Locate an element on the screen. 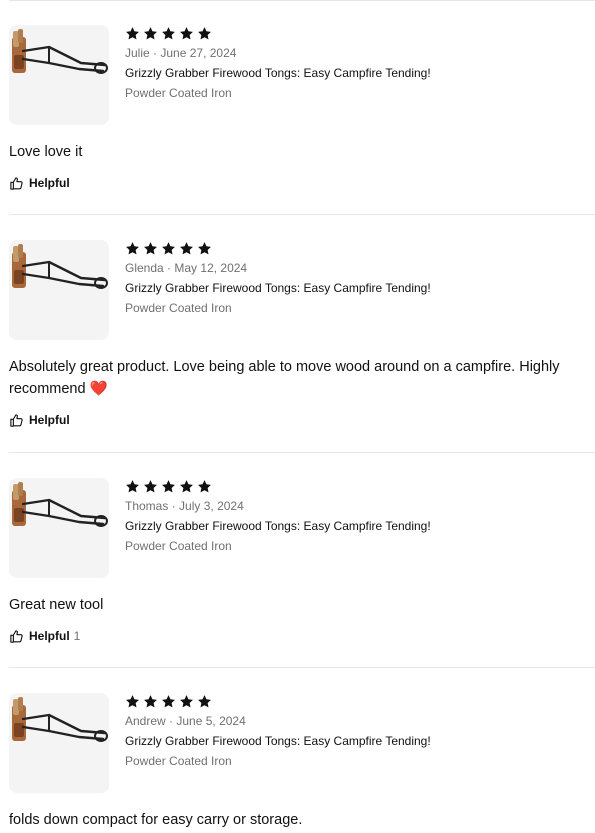 The width and height of the screenshot is (595, 833). review-body: Great new tool is located at coordinates (56, 605).